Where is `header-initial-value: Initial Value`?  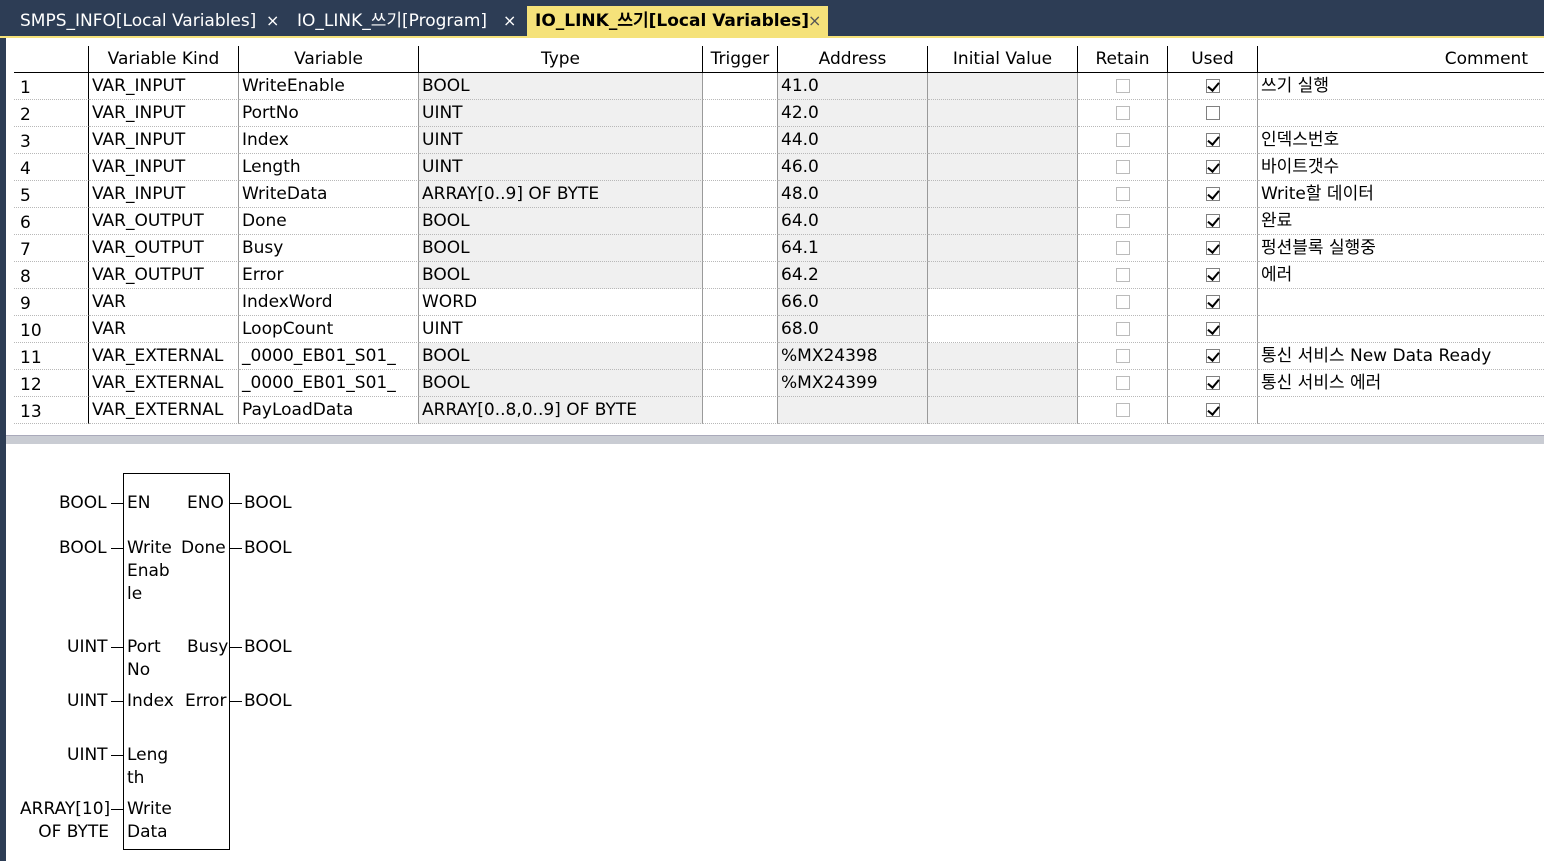
header-initial-value: Initial Value is located at coordinates (1003, 59).